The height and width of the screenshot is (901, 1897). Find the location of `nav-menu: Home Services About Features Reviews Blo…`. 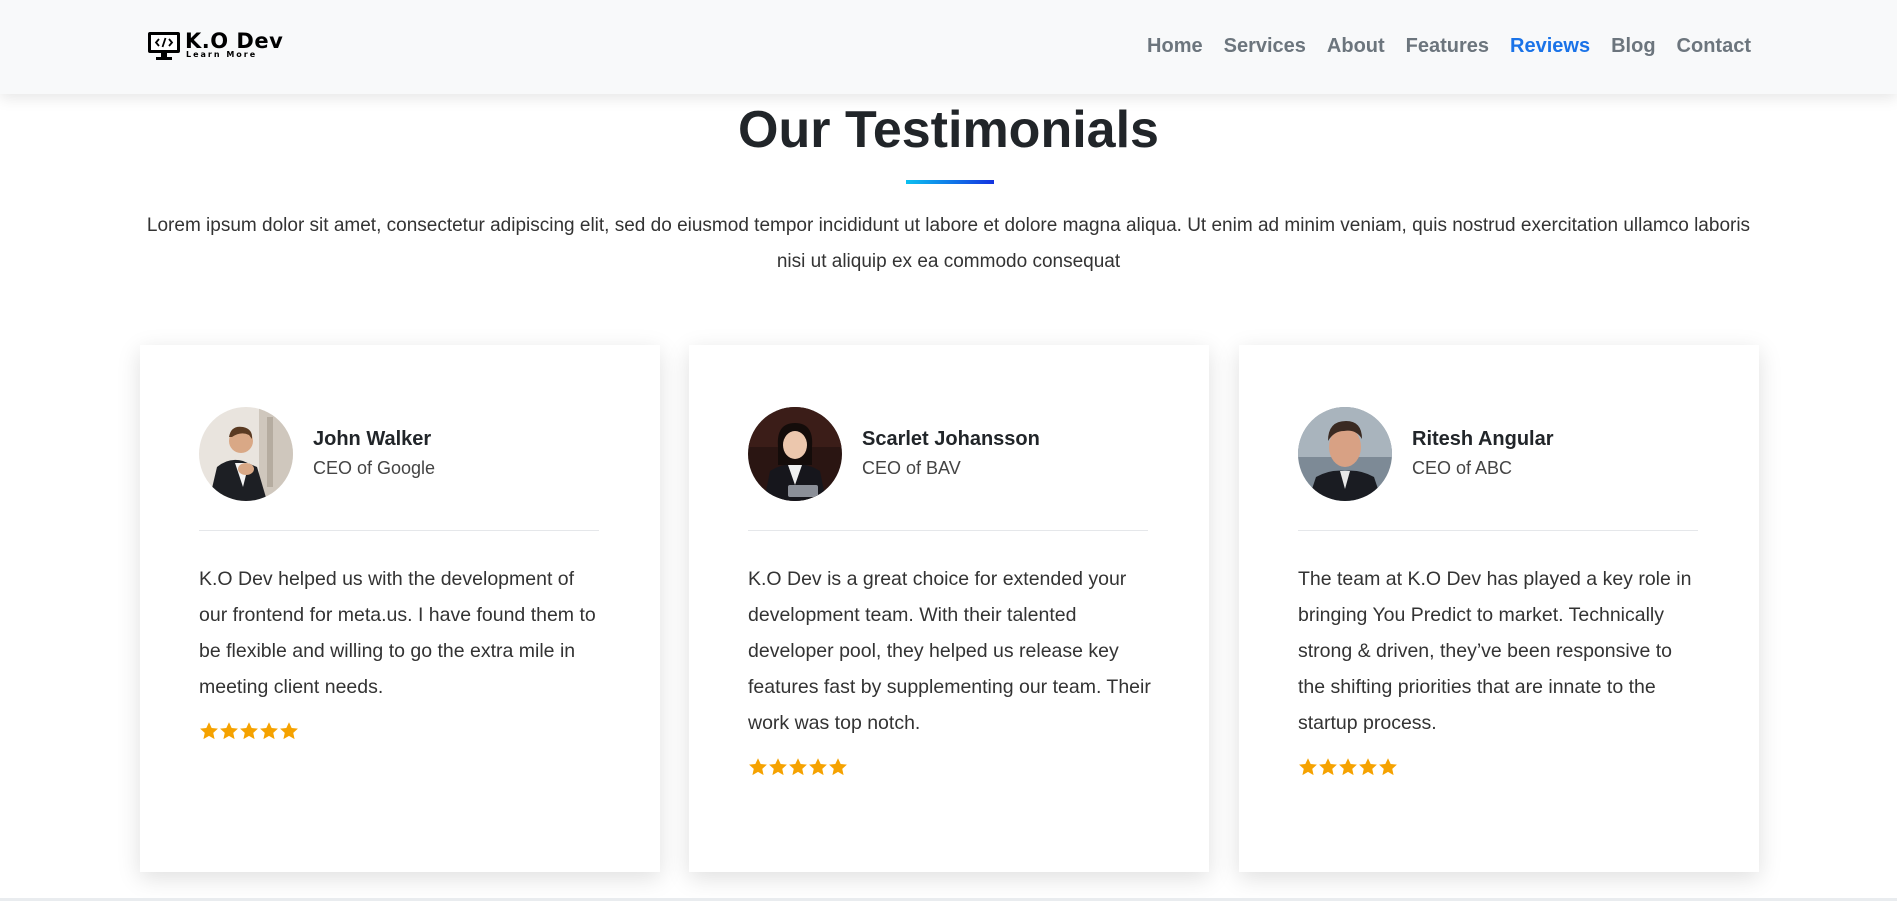

nav-menu: Home Services About Features Reviews Blo… is located at coordinates (1438, 46).